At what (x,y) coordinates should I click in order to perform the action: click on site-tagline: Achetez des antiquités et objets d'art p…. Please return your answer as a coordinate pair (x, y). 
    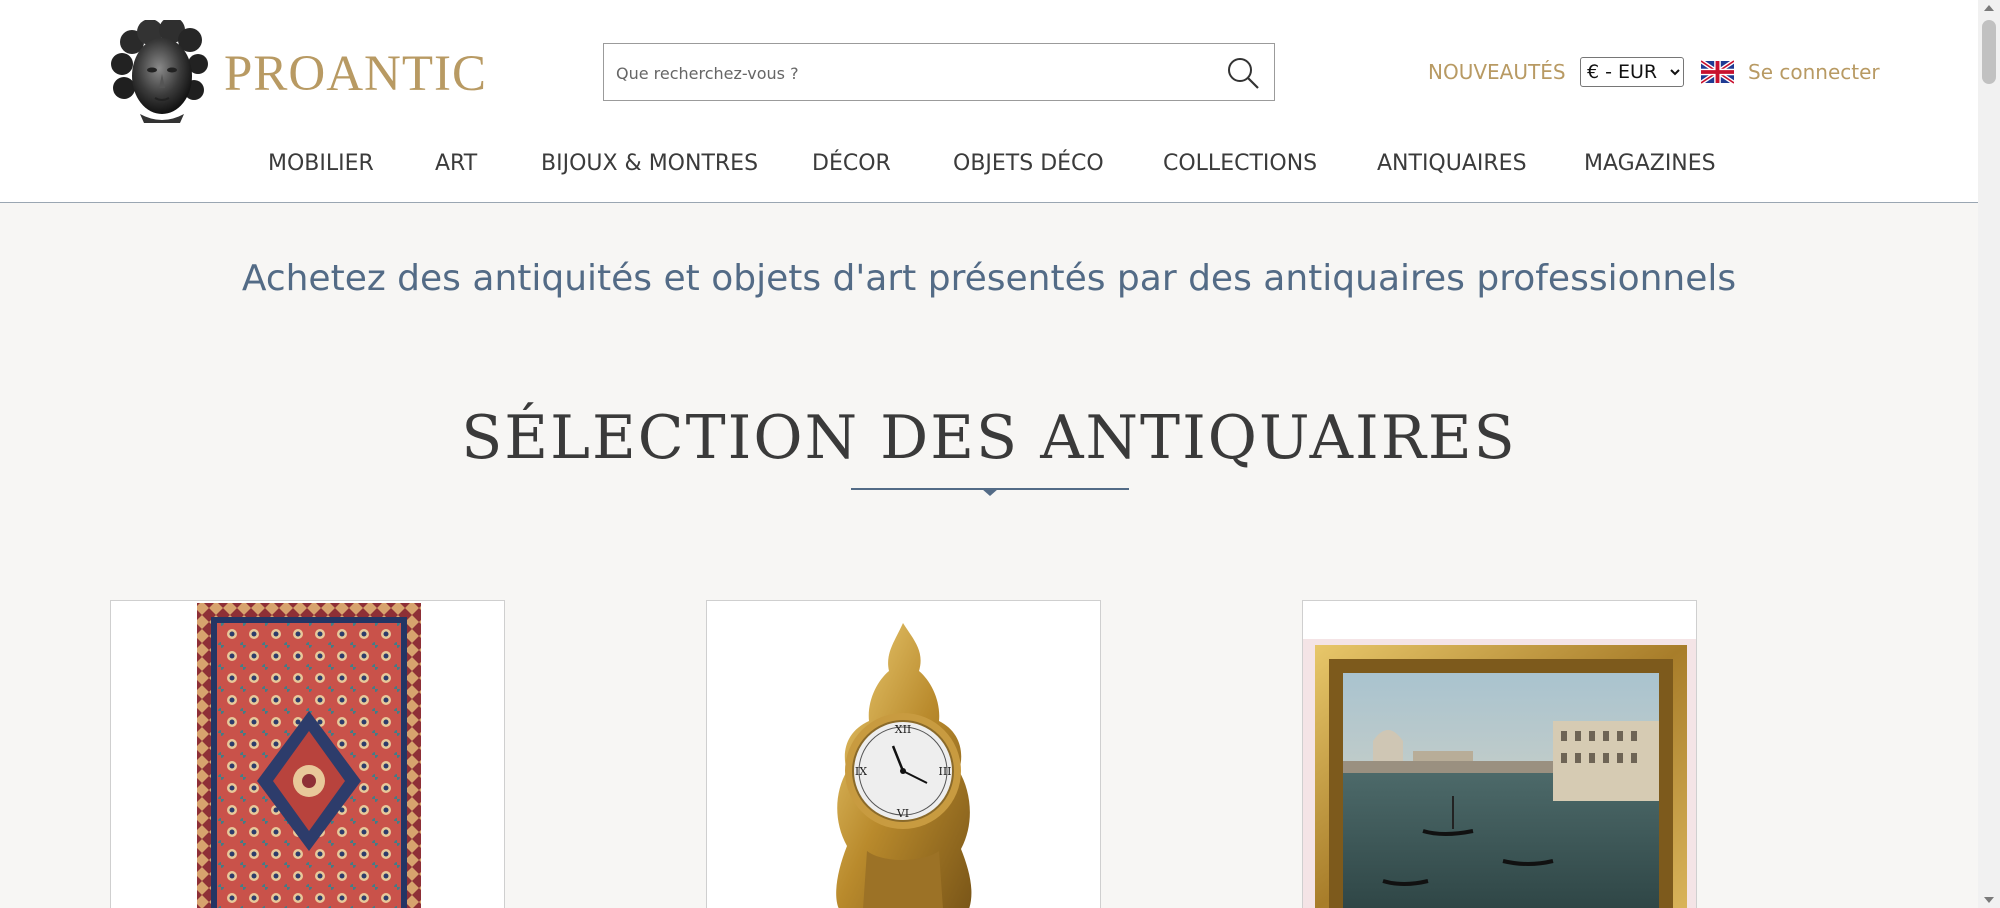
    Looking at the image, I should click on (989, 278).